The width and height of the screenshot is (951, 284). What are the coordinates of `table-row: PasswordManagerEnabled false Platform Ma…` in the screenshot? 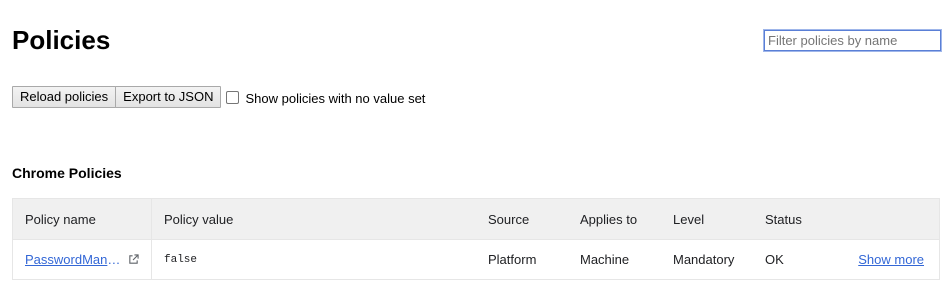 It's located at (476, 259).